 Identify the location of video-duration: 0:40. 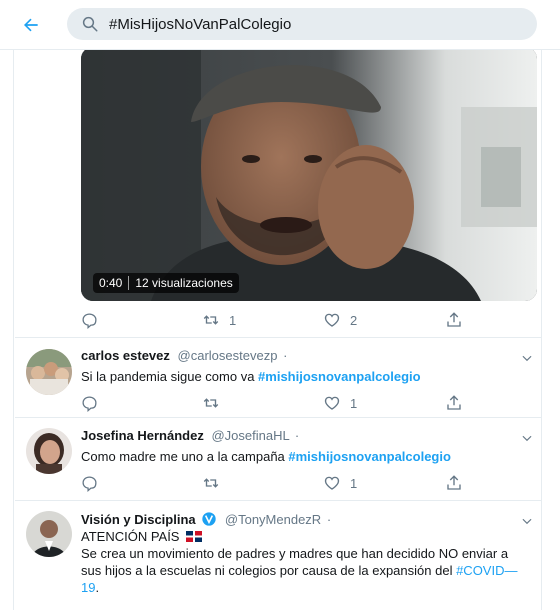
(111, 283).